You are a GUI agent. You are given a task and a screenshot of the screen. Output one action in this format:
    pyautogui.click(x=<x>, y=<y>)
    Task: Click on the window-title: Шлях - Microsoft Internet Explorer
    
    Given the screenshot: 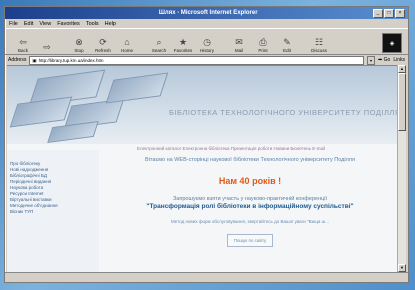 What is the action you would take?
    pyautogui.click(x=208, y=13)
    